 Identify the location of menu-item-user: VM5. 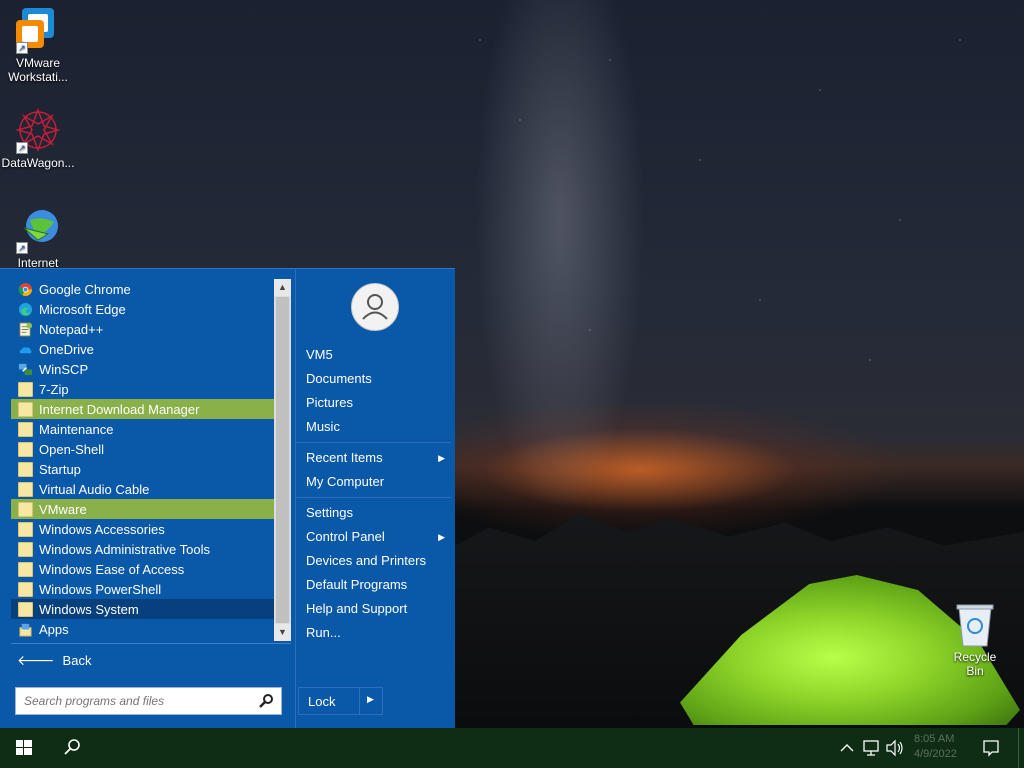
(378, 355).